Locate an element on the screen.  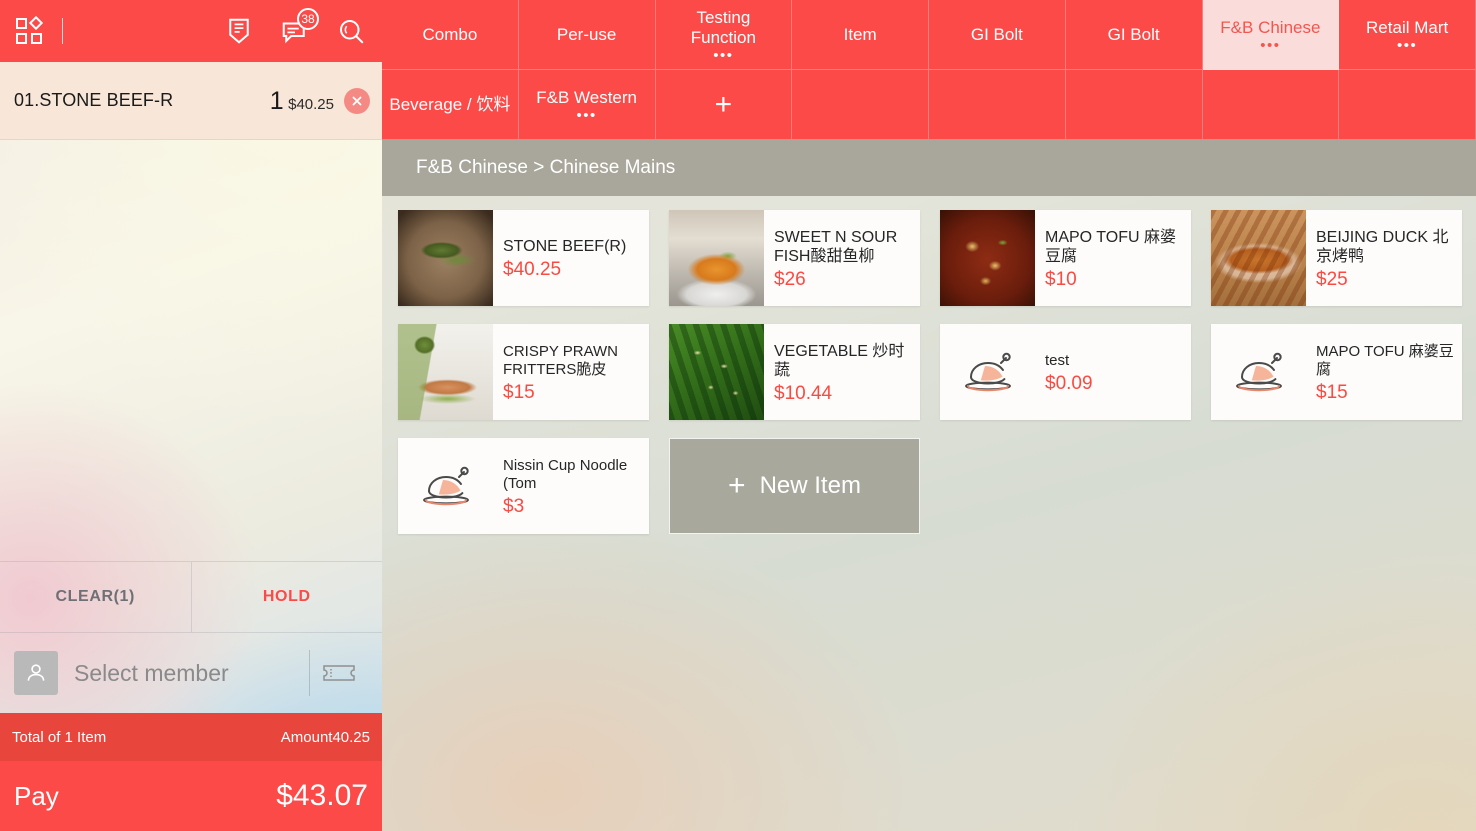
product-card: Nissin Cup Noodle (Tom $3 is located at coordinates (523, 486).